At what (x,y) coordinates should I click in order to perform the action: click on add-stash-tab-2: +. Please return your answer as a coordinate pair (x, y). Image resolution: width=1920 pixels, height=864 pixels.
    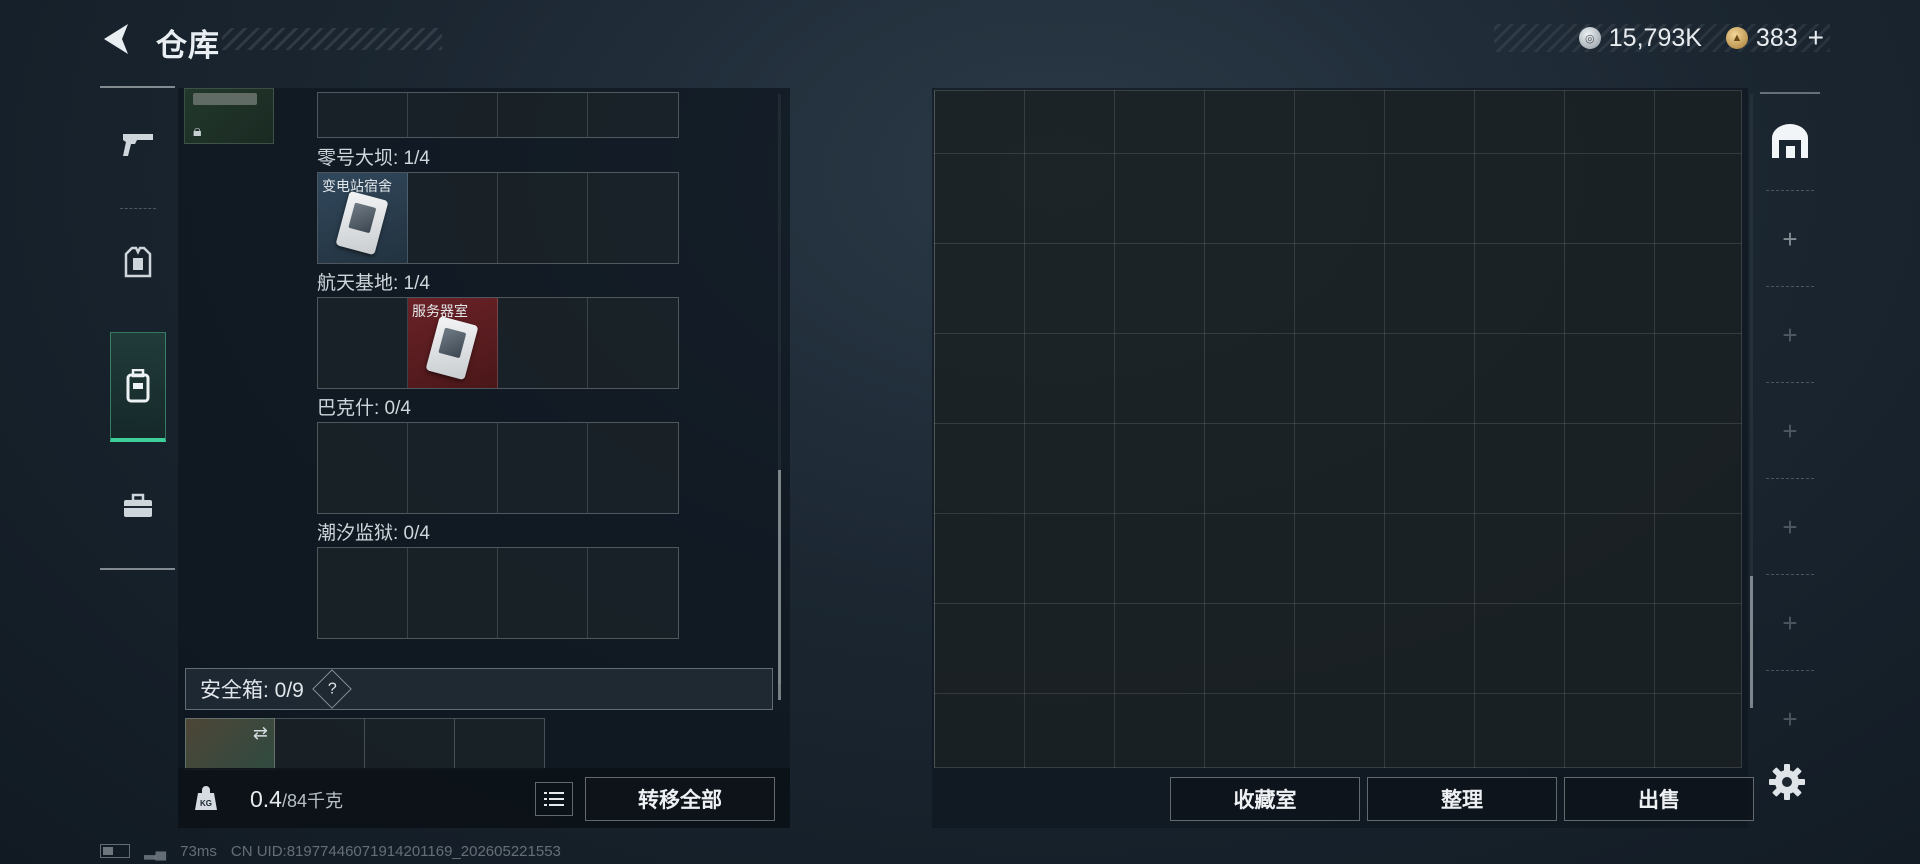
    Looking at the image, I should click on (1790, 335).